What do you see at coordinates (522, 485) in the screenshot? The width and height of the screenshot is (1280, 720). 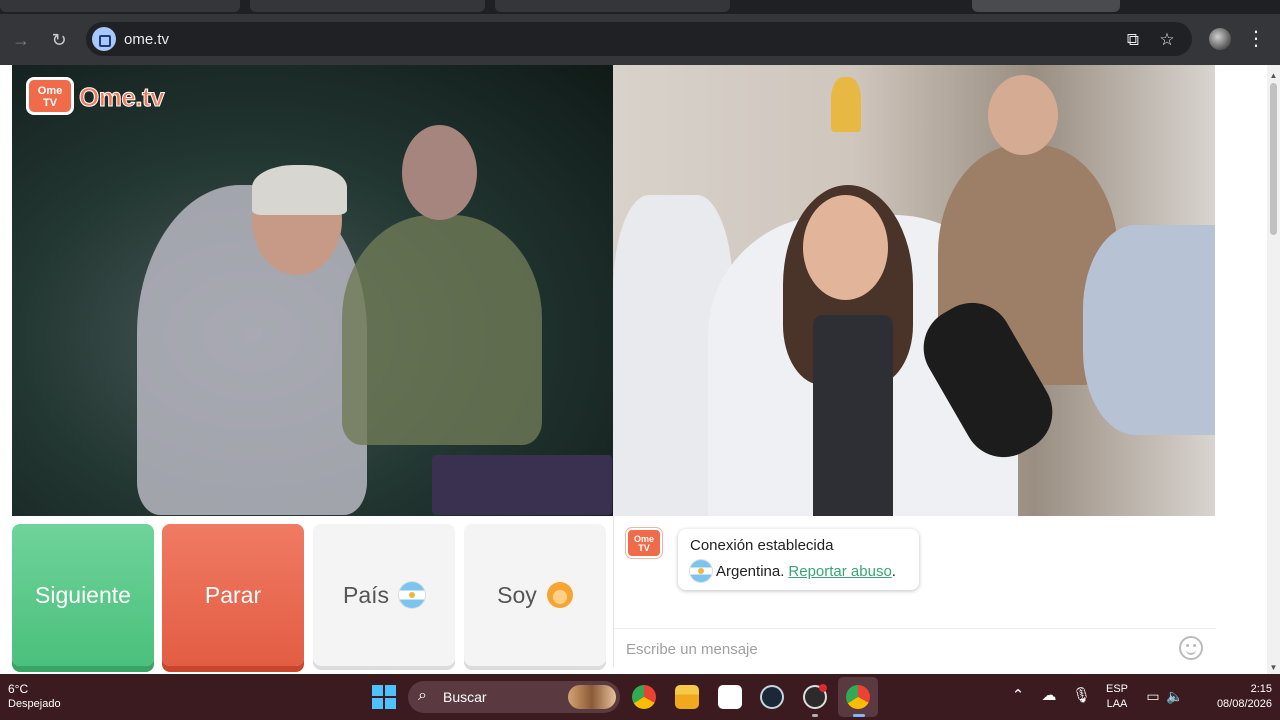 I see `mixer-device` at bounding box center [522, 485].